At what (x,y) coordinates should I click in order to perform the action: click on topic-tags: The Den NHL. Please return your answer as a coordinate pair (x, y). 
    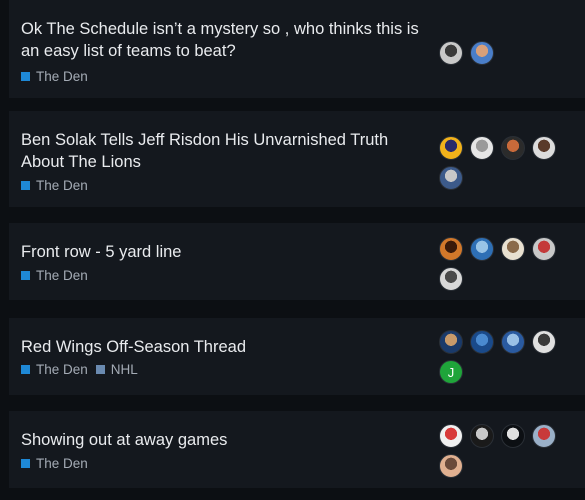
    Looking at the image, I should click on (83, 369).